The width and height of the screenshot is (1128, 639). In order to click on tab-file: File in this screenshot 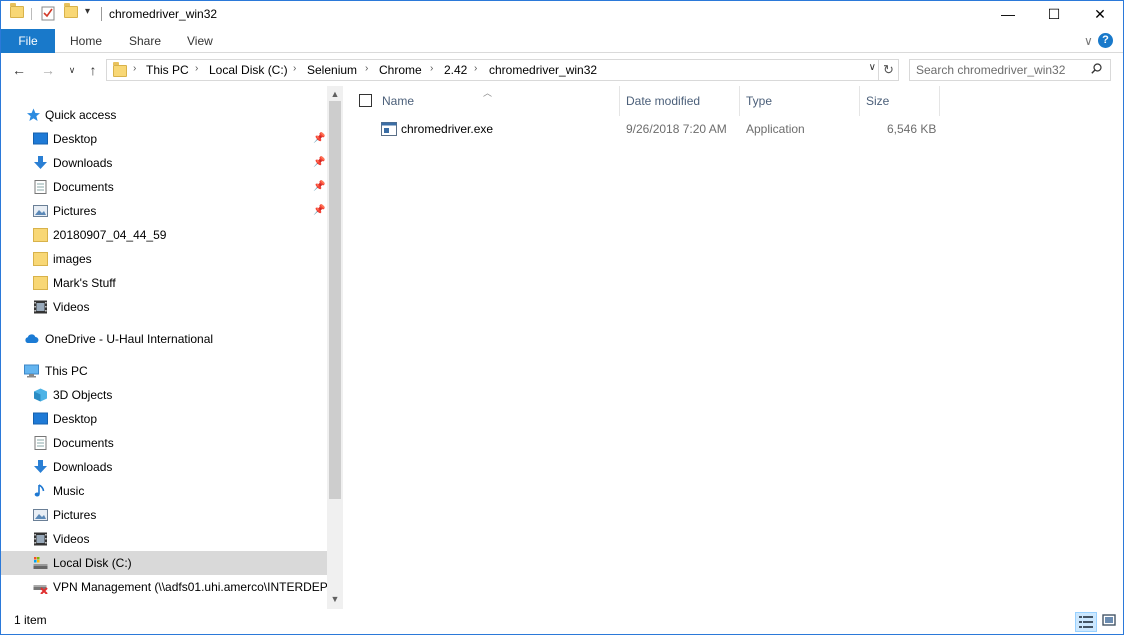, I will do `click(28, 41)`.